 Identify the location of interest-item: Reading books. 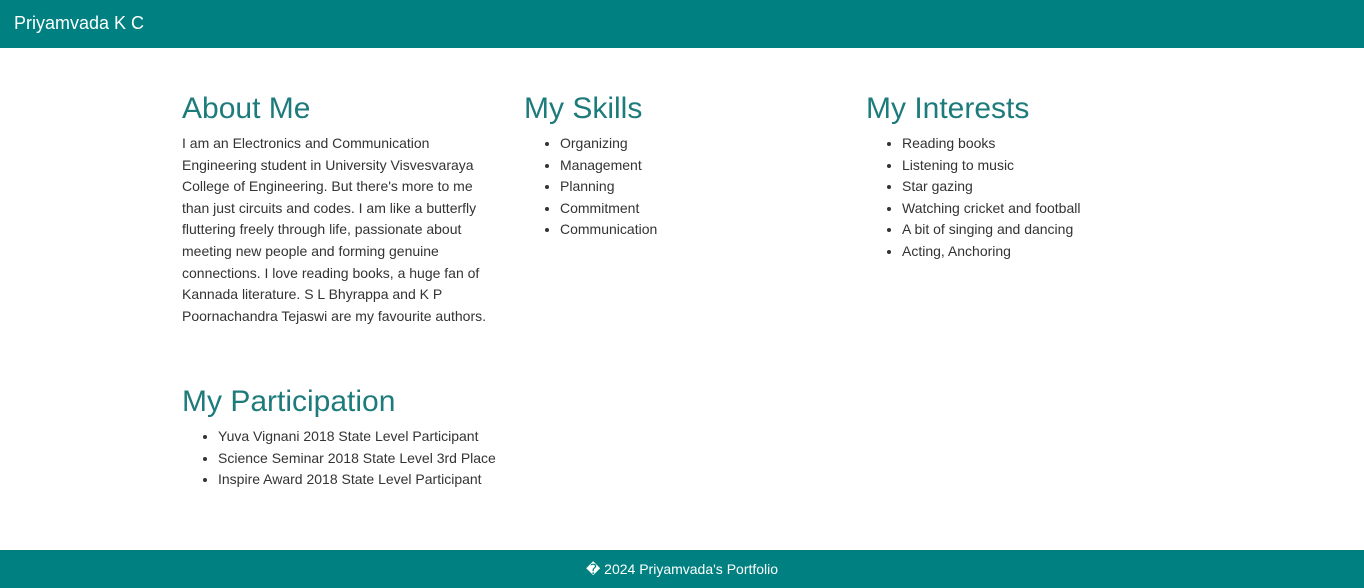
(1044, 144).